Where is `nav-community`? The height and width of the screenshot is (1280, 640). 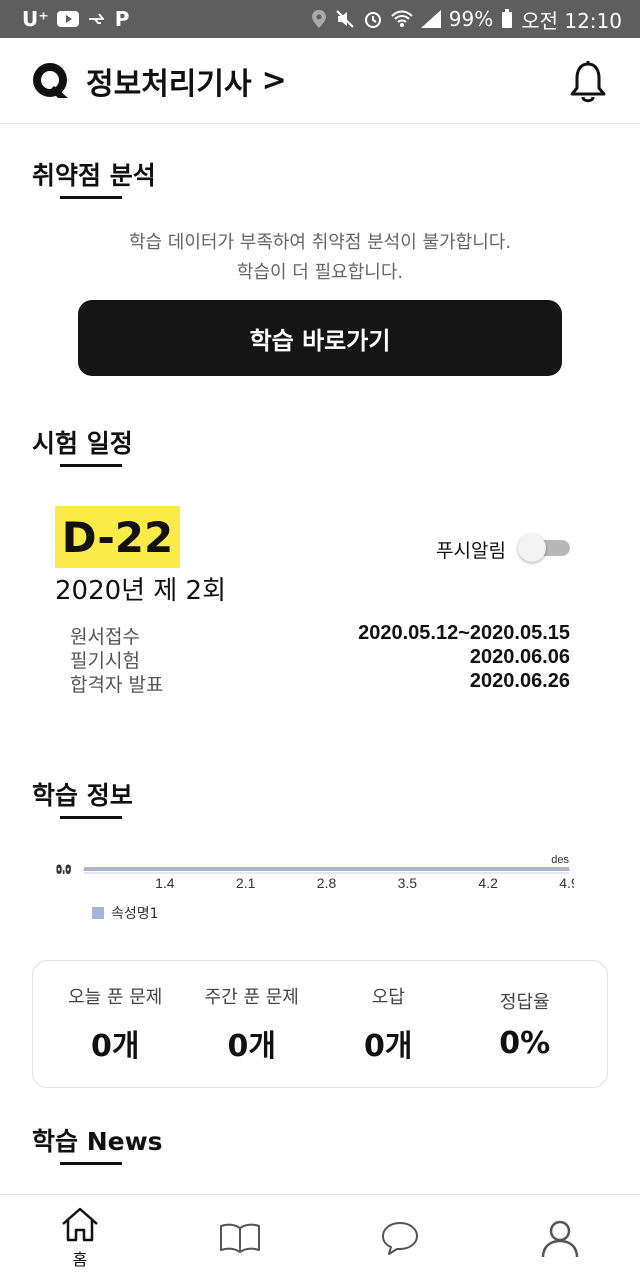
nav-community is located at coordinates (400, 1237).